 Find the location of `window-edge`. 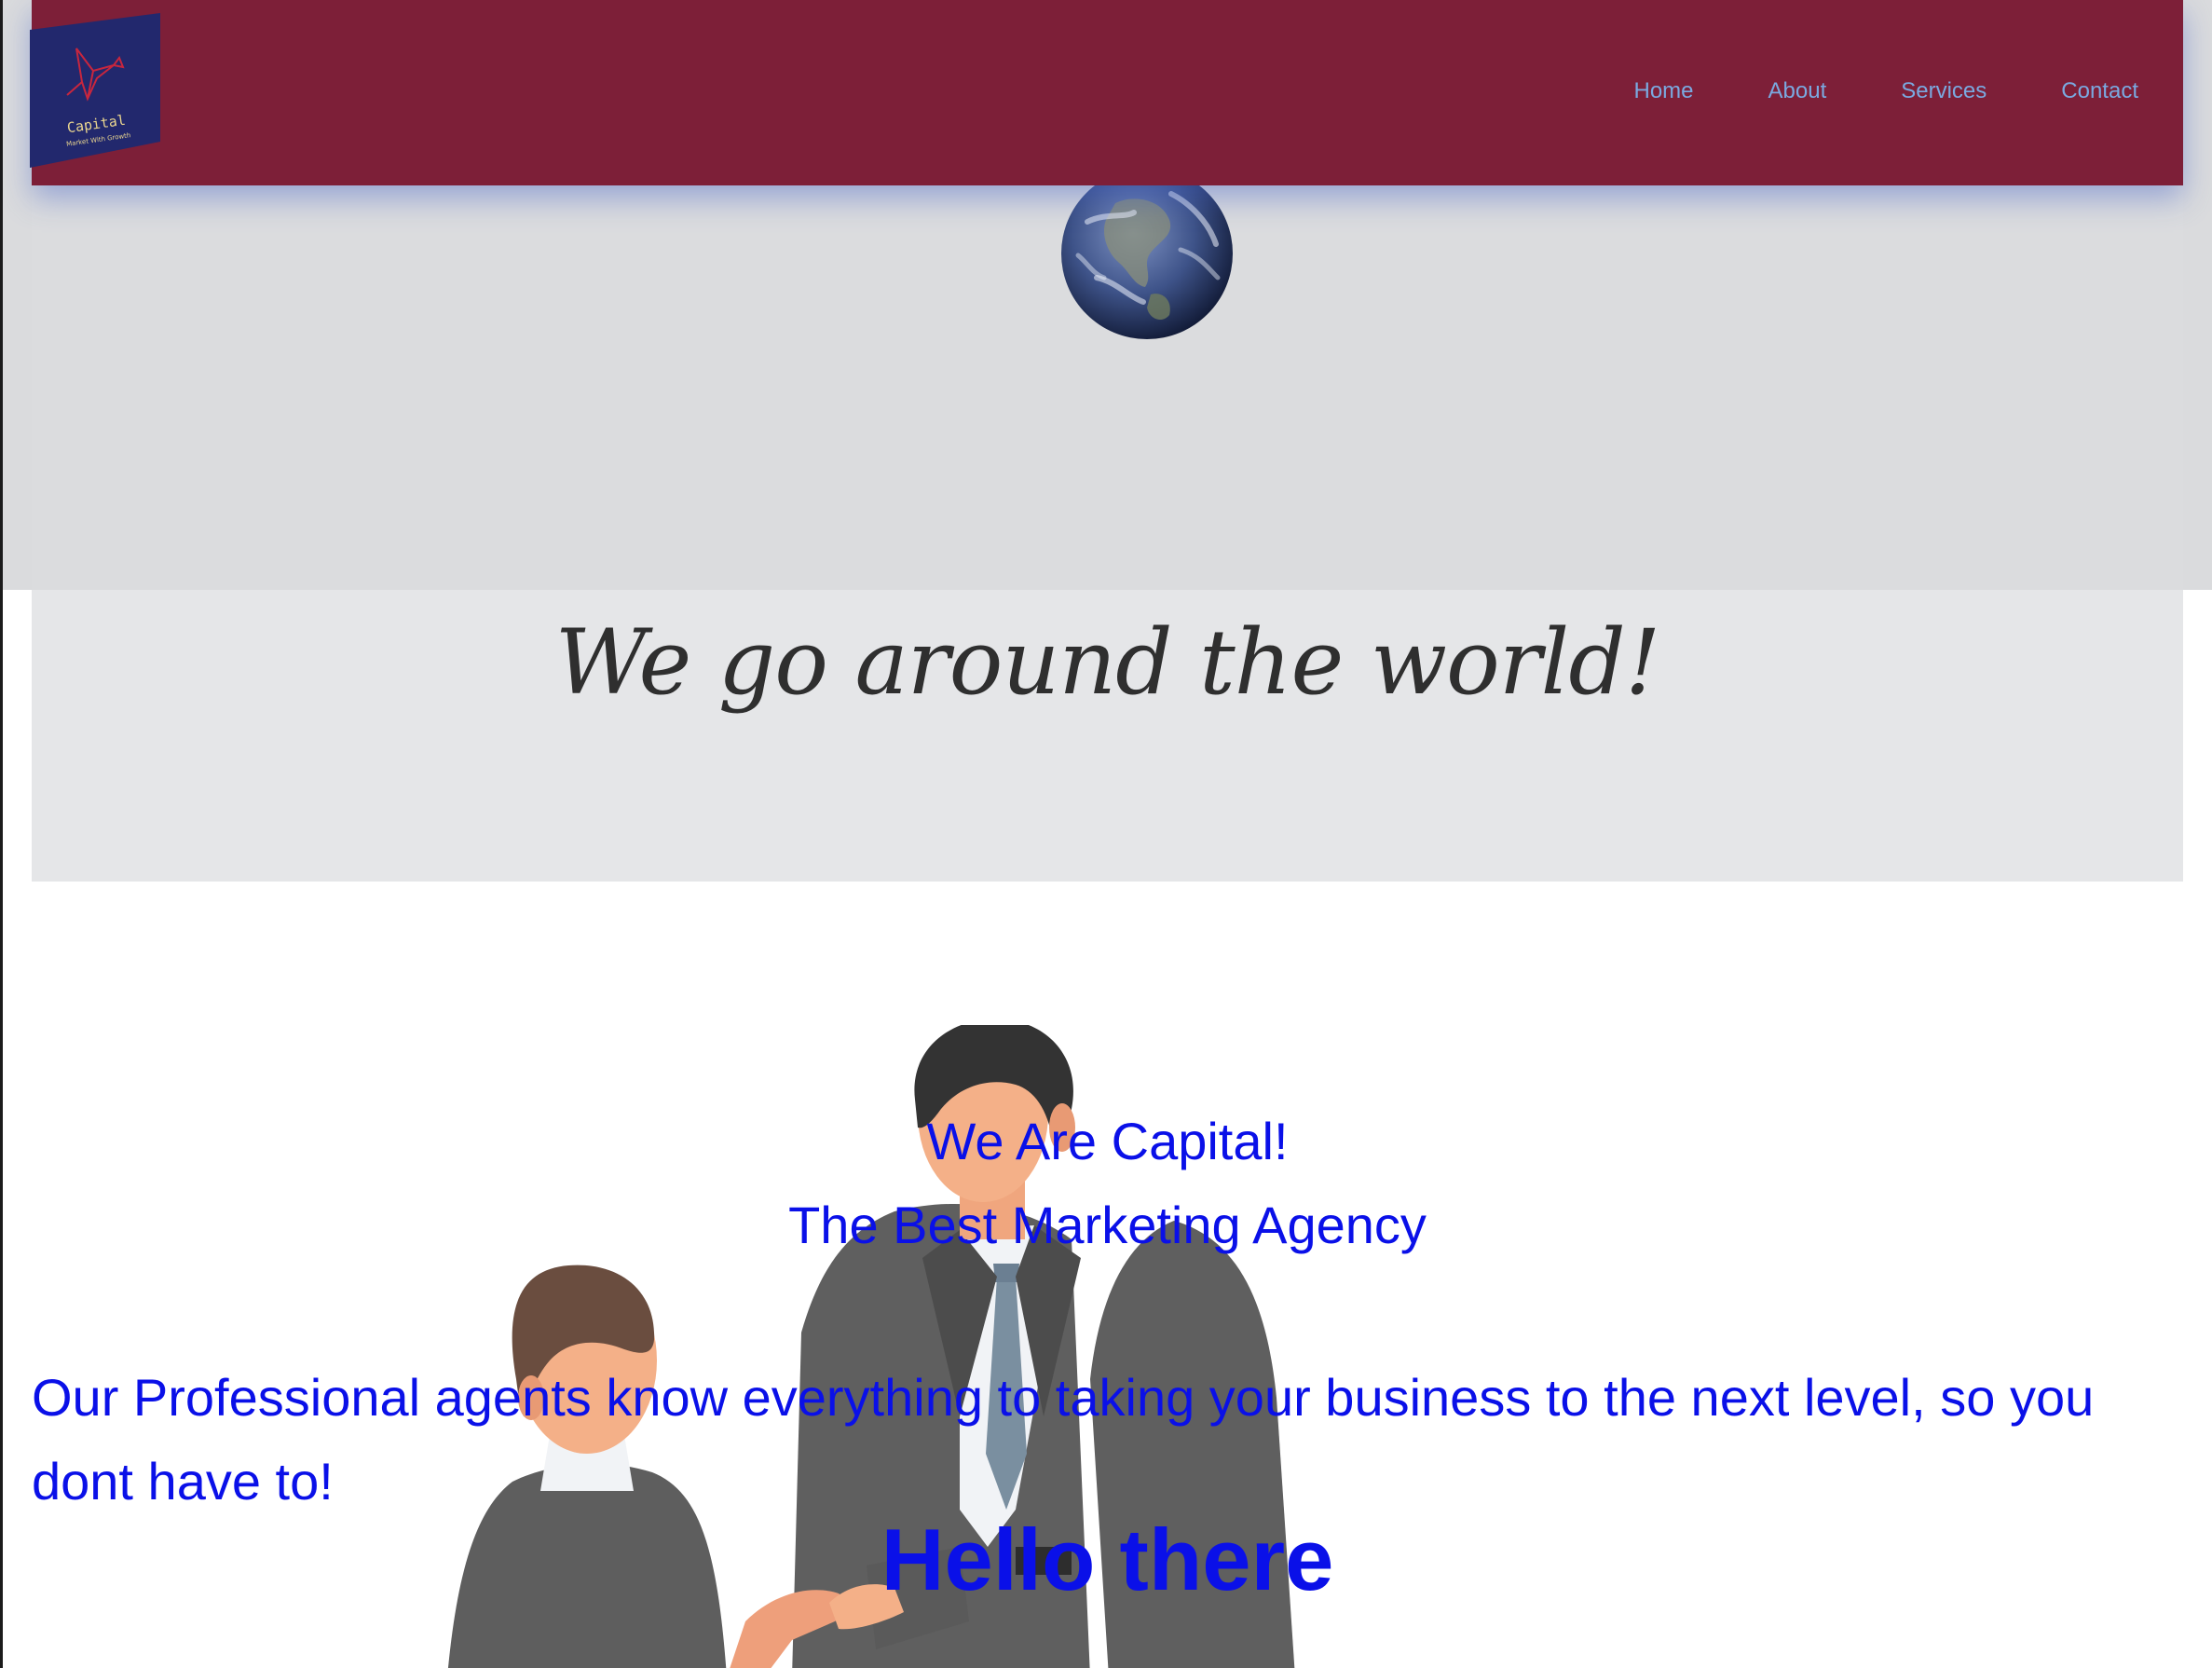

window-edge is located at coordinates (1, 834).